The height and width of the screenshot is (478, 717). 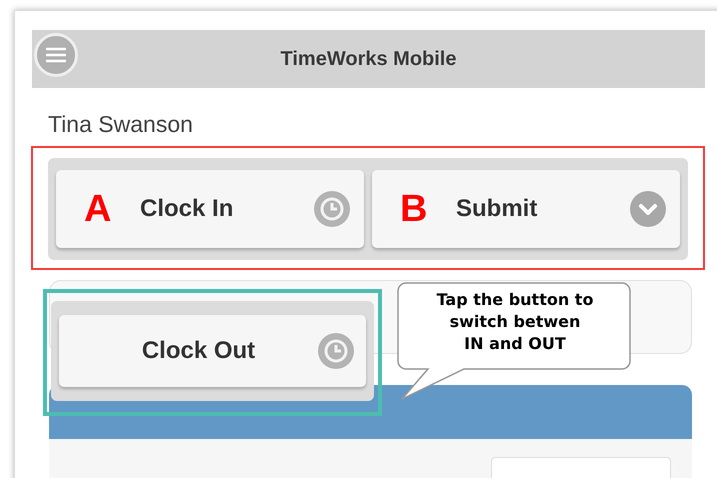 What do you see at coordinates (121, 124) in the screenshot?
I see `user-name: Tina Swanson` at bounding box center [121, 124].